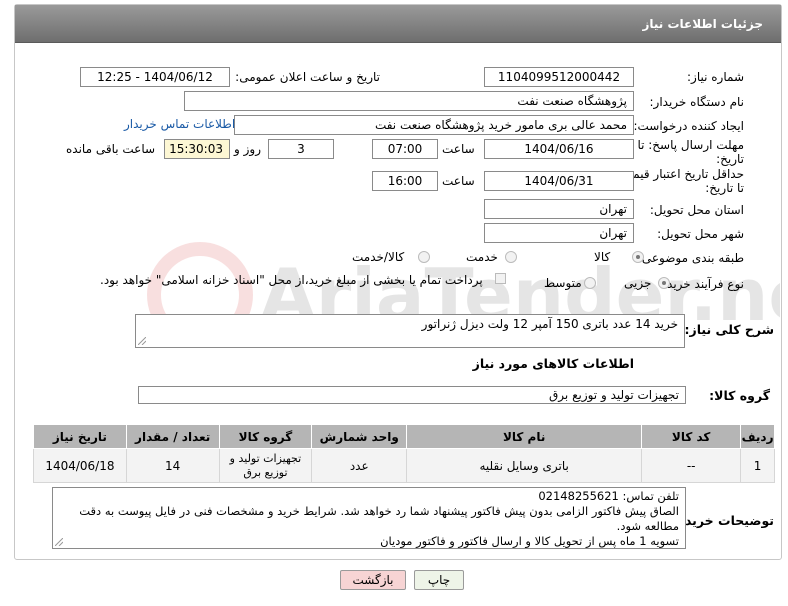 The image size is (788, 606). What do you see at coordinates (373, 580) in the screenshot?
I see `back-button: بازگشت` at bounding box center [373, 580].